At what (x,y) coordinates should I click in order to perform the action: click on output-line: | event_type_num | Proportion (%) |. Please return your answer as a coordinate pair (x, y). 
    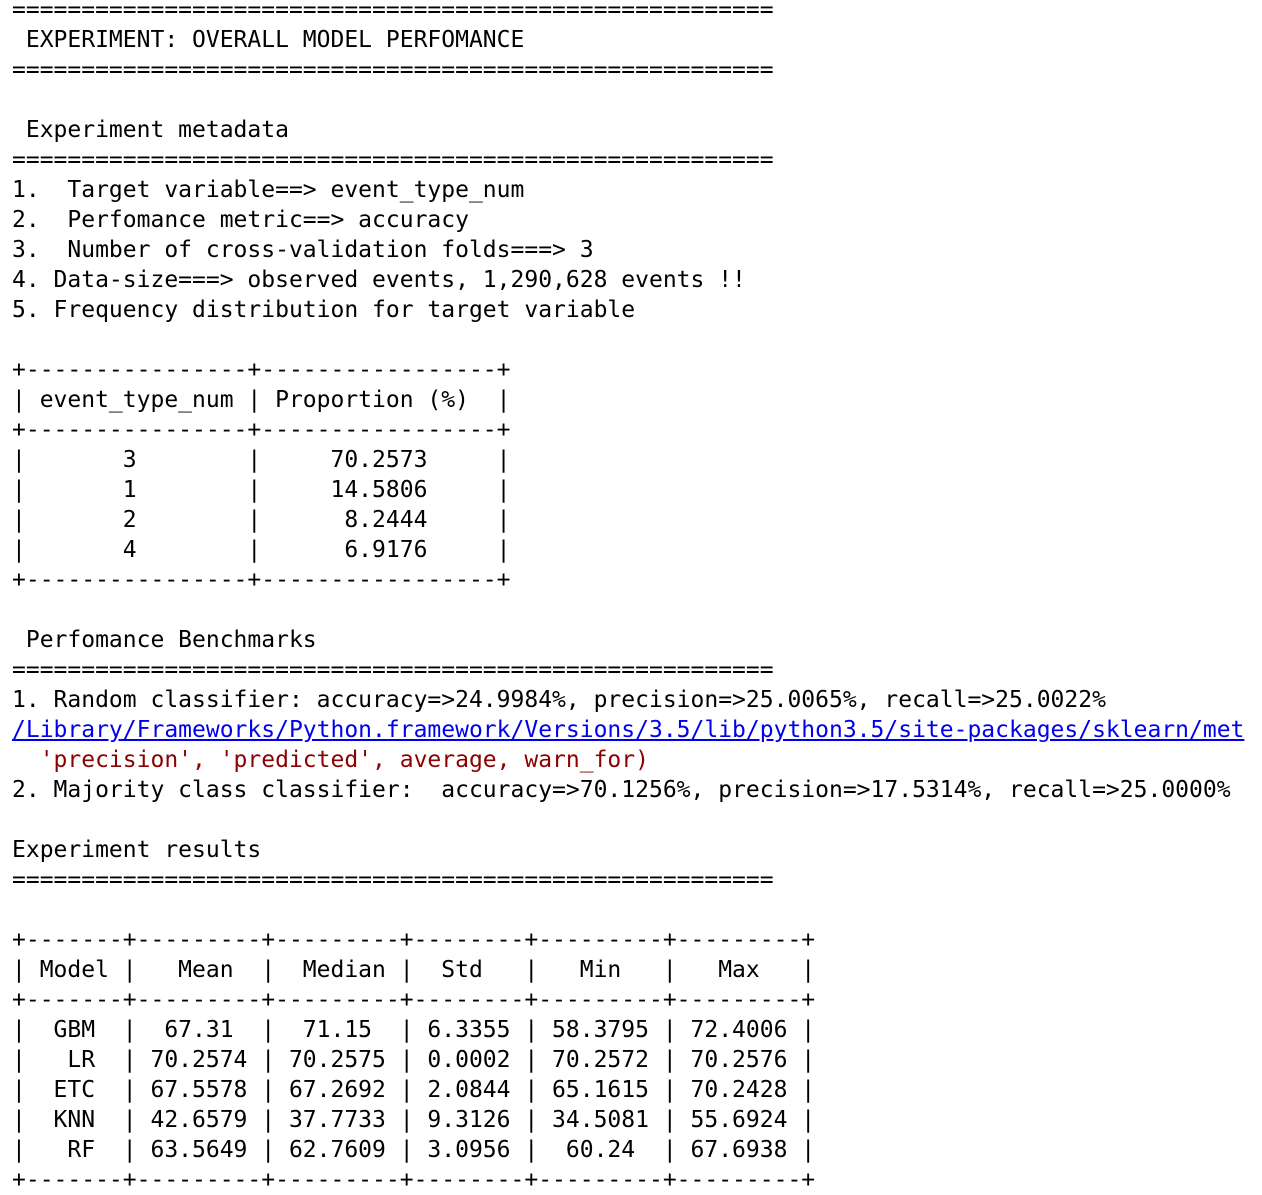
    Looking at the image, I should click on (261, 400).